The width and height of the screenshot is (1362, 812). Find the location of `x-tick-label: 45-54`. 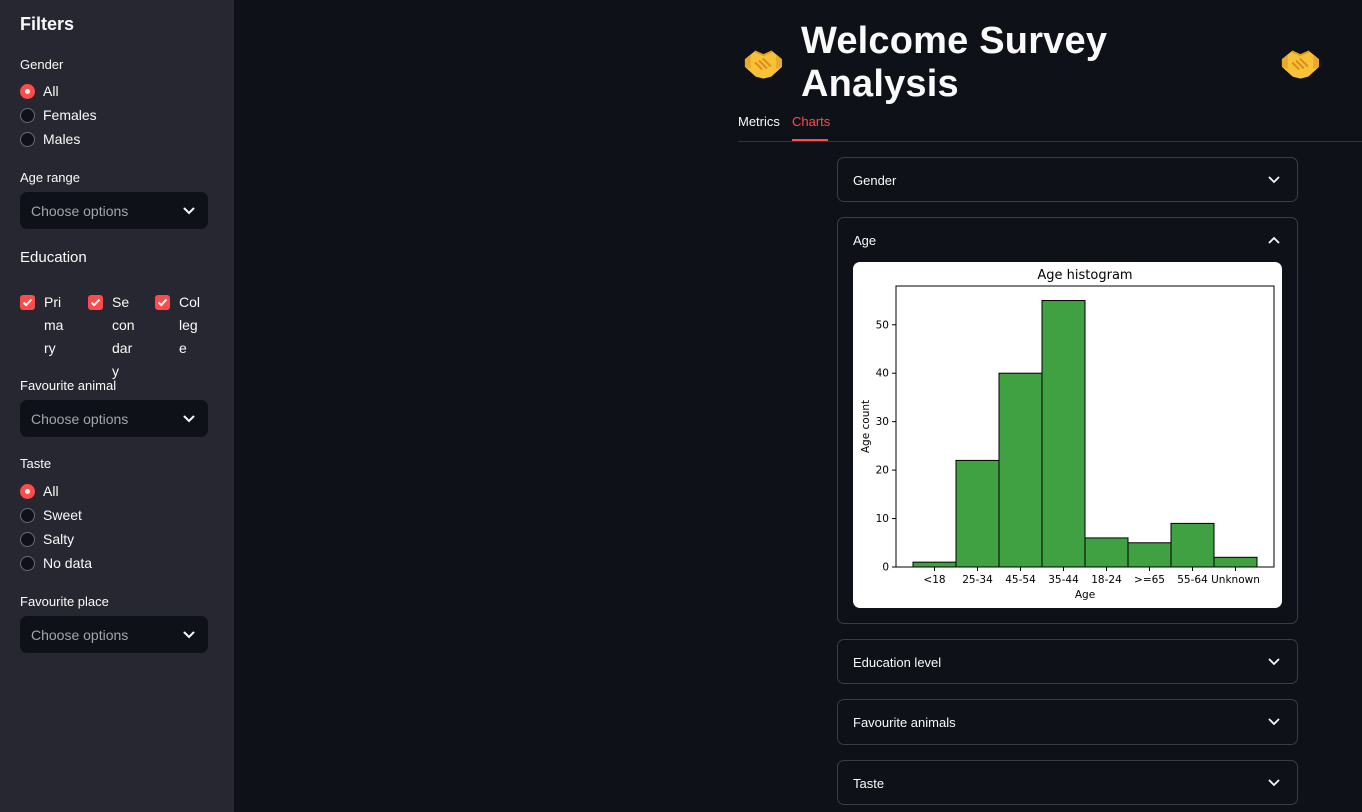

x-tick-label: 45-54 is located at coordinates (1020, 580).